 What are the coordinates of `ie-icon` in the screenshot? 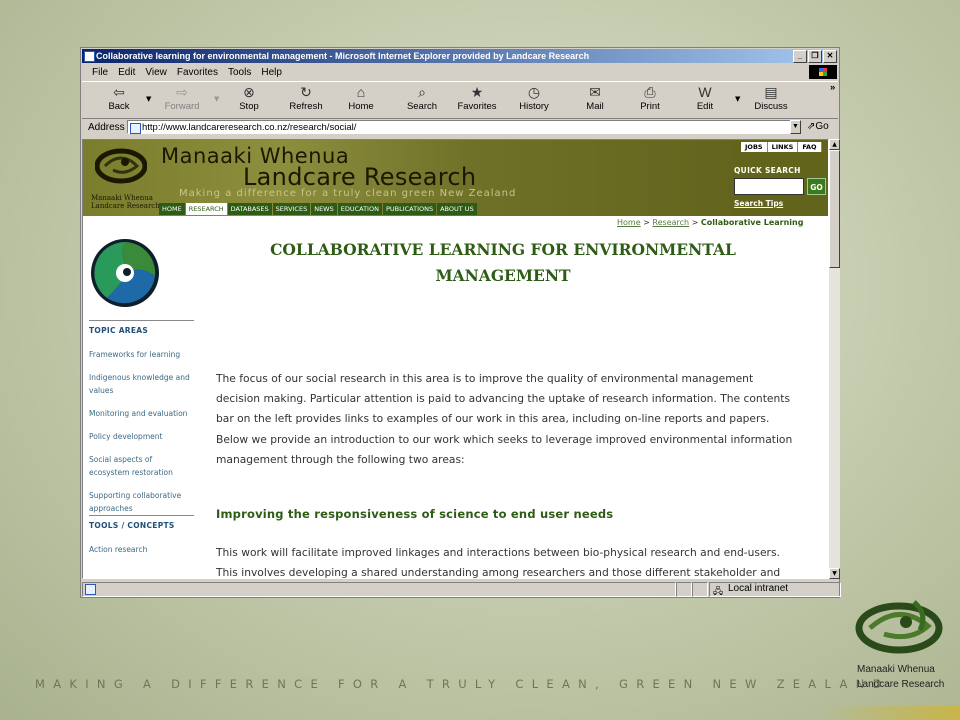 It's located at (89, 56).